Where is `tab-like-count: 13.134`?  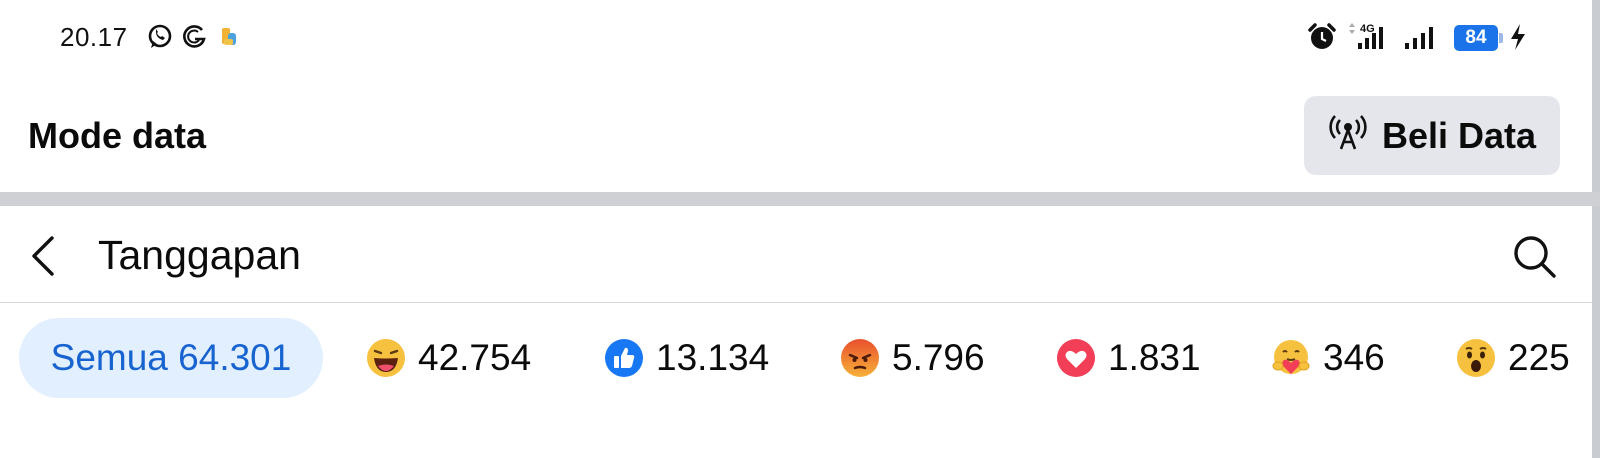
tab-like-count: 13.134 is located at coordinates (713, 357).